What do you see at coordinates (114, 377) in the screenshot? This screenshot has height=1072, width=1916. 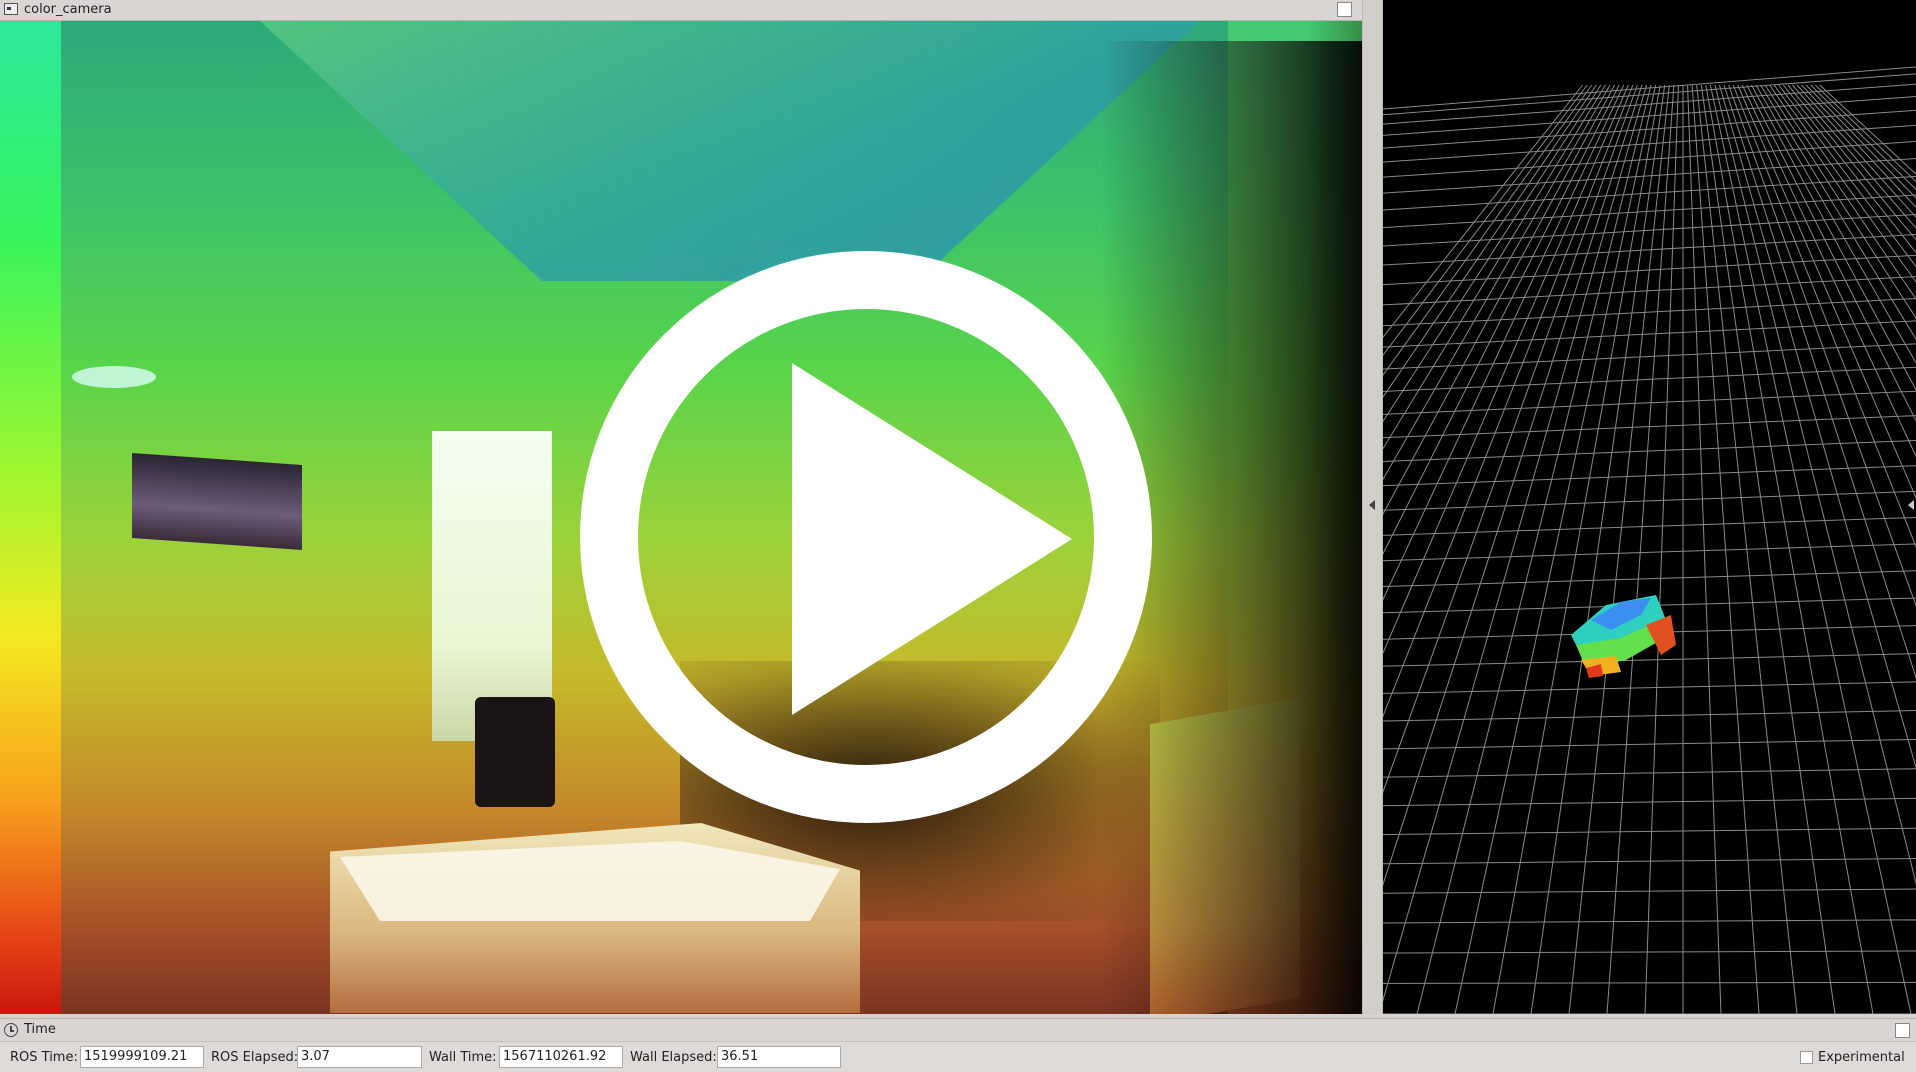 I see `ceiling-light` at bounding box center [114, 377].